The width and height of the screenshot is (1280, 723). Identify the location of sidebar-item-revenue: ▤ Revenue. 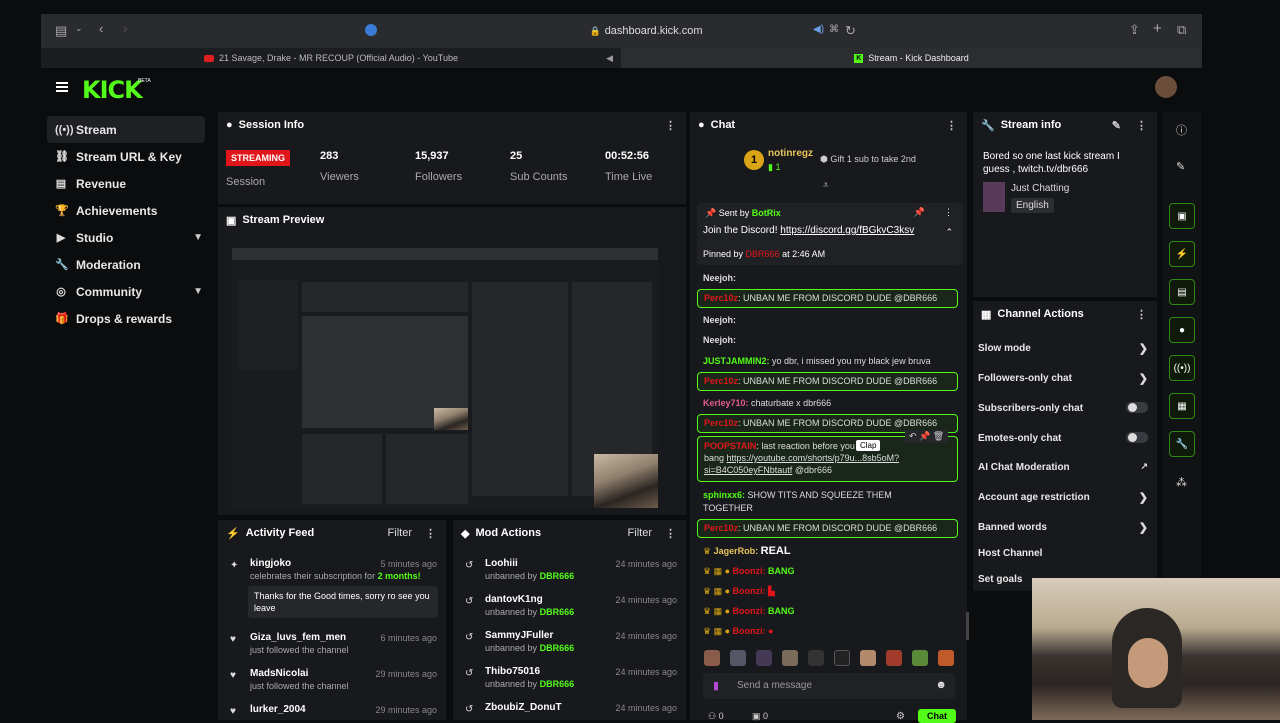
(126, 183).